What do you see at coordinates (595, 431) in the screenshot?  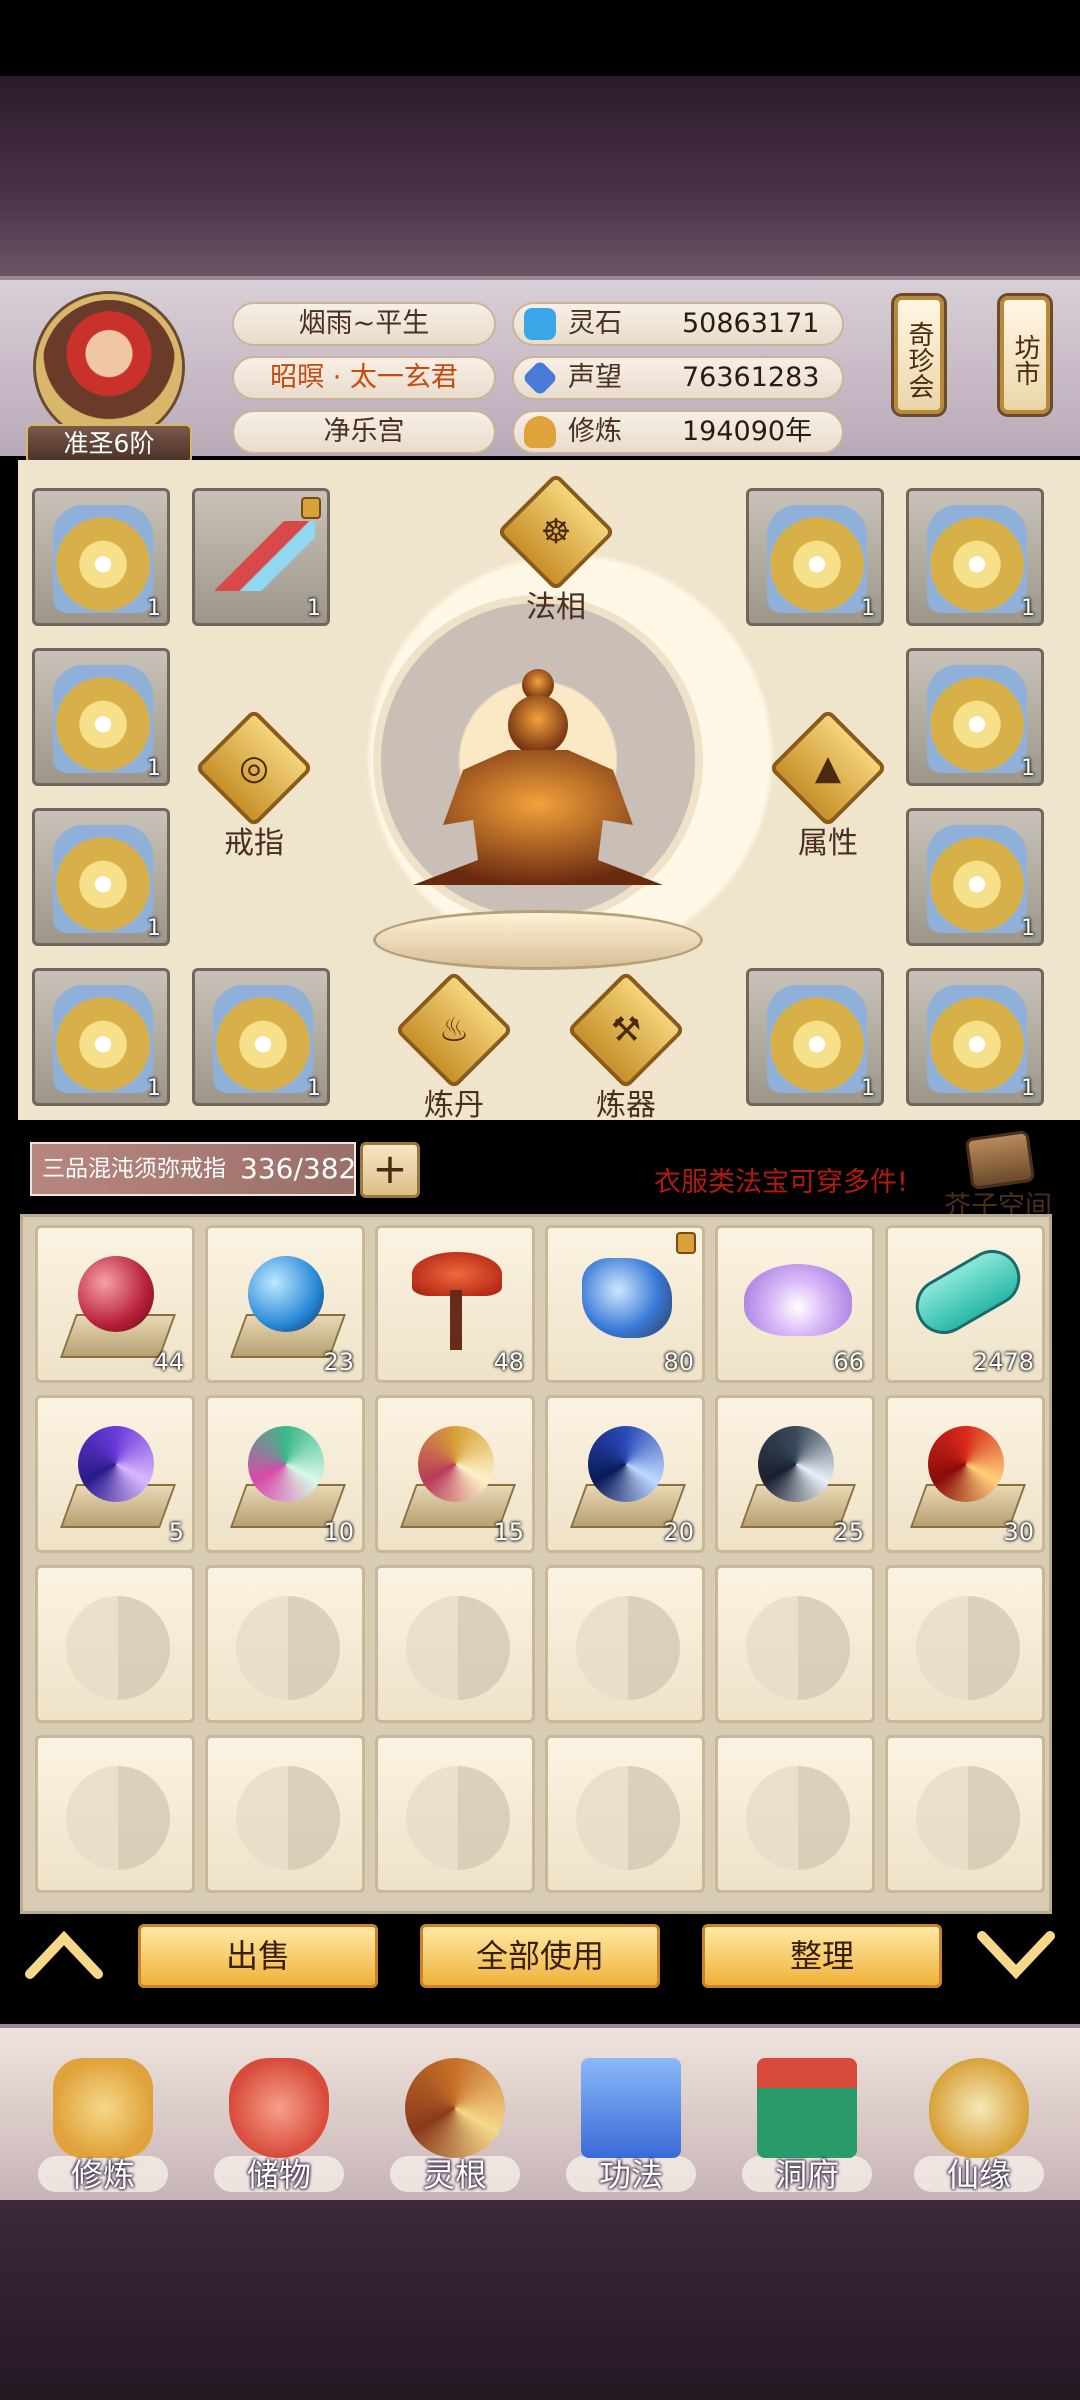 I see `stat-label: 修炼` at bounding box center [595, 431].